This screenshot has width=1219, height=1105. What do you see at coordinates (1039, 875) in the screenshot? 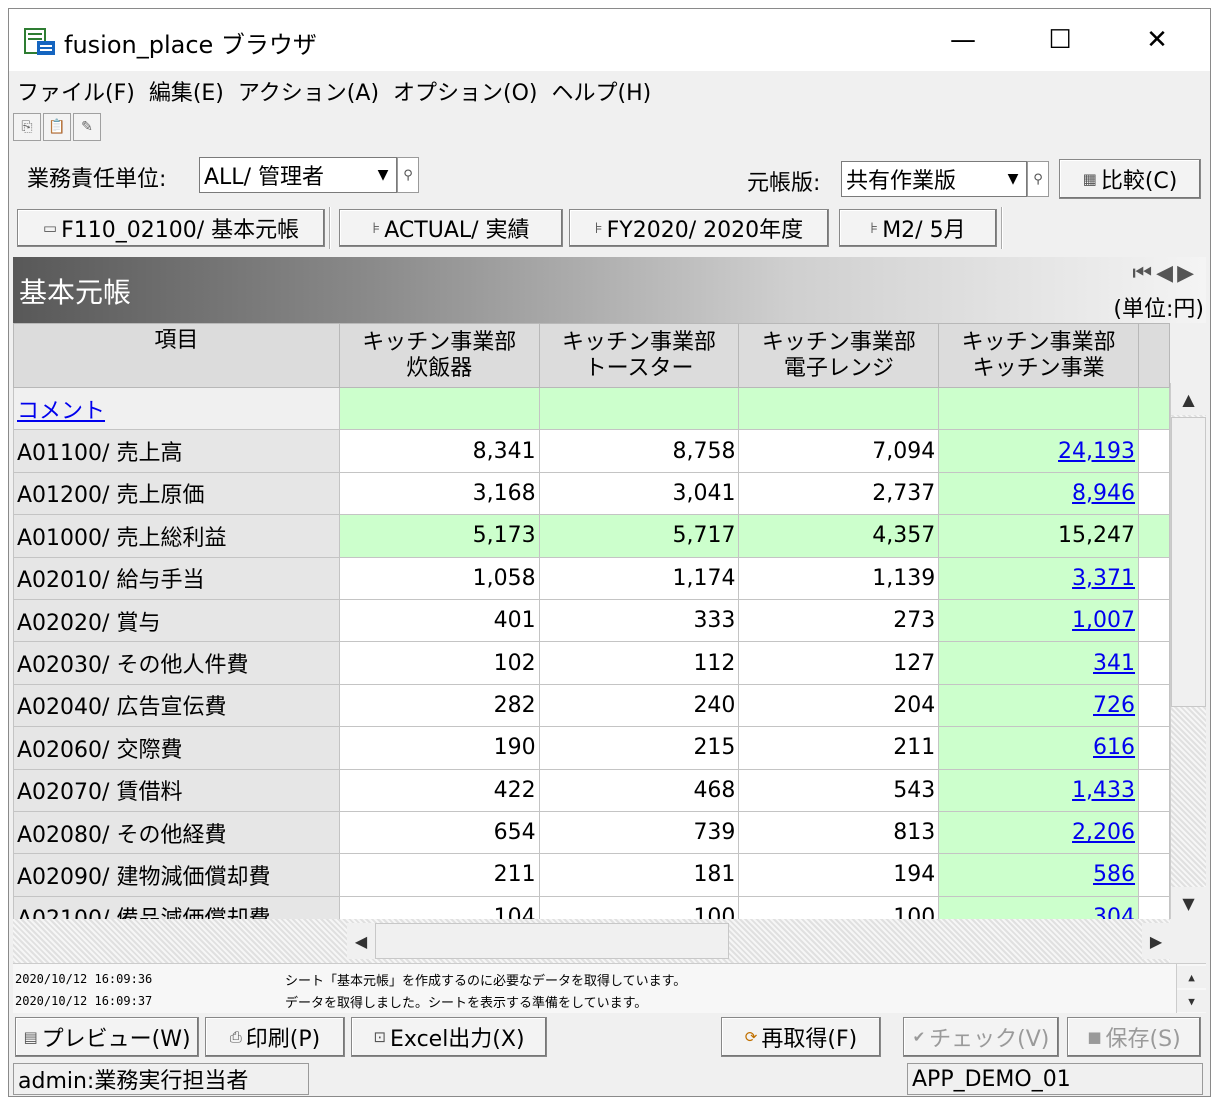
I see `value-cell: 586` at bounding box center [1039, 875].